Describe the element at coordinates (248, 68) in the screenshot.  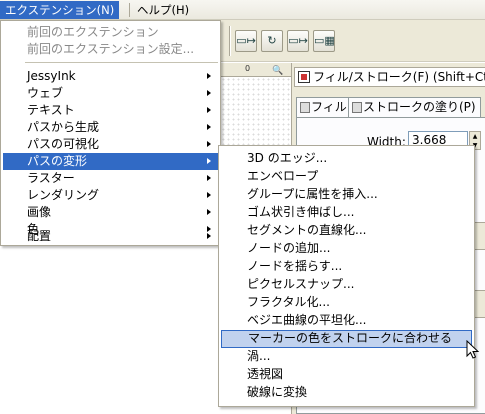
I see `ruler-tick-label: 0` at that location.